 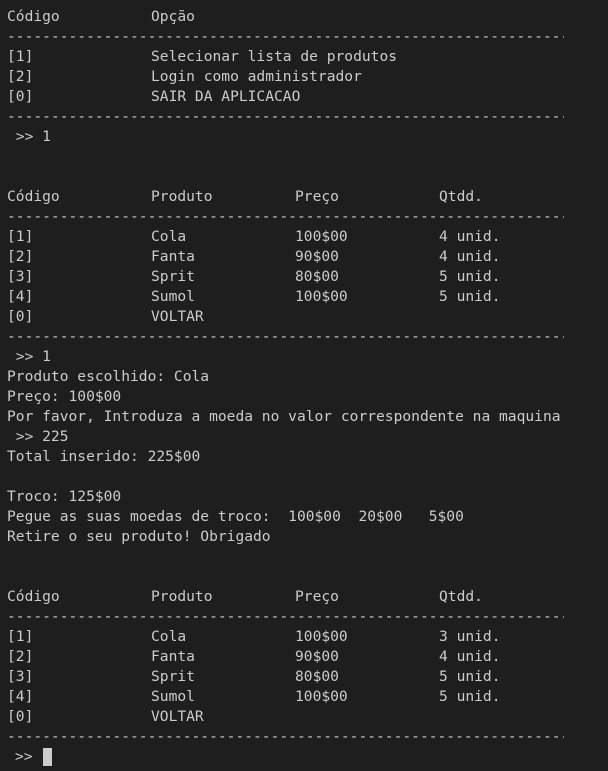 I want to click on menu-row: [2] Login como administrador, so click(x=304, y=77).